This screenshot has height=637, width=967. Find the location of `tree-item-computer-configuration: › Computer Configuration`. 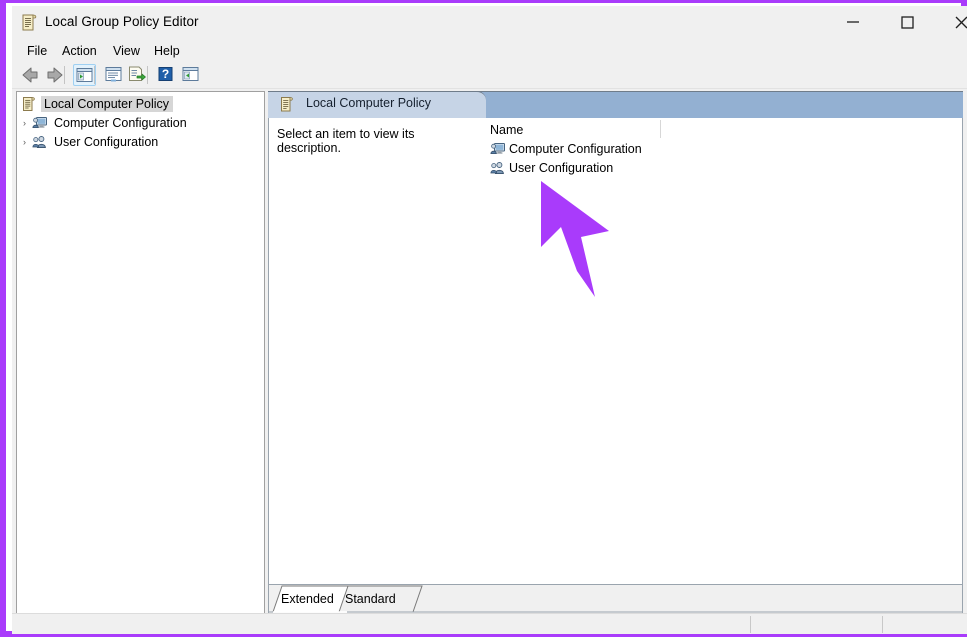

tree-item-computer-configuration: › Computer Configuration is located at coordinates (140, 122).